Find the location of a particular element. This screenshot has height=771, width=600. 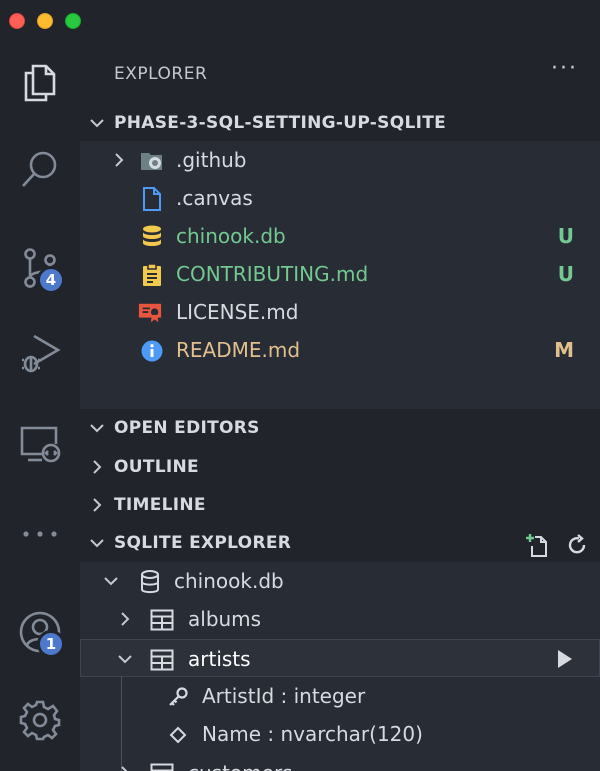

gear-icon is located at coordinates (40, 720).